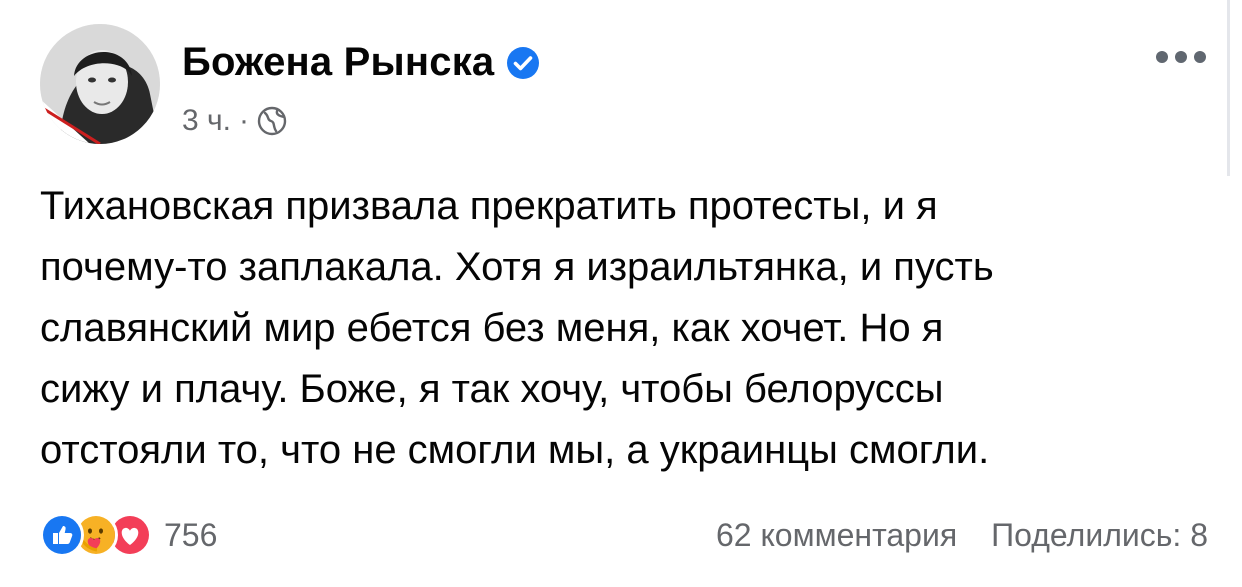  What do you see at coordinates (962, 535) in the screenshot?
I see `post-stats: 62 комментария Поделились: 8` at bounding box center [962, 535].